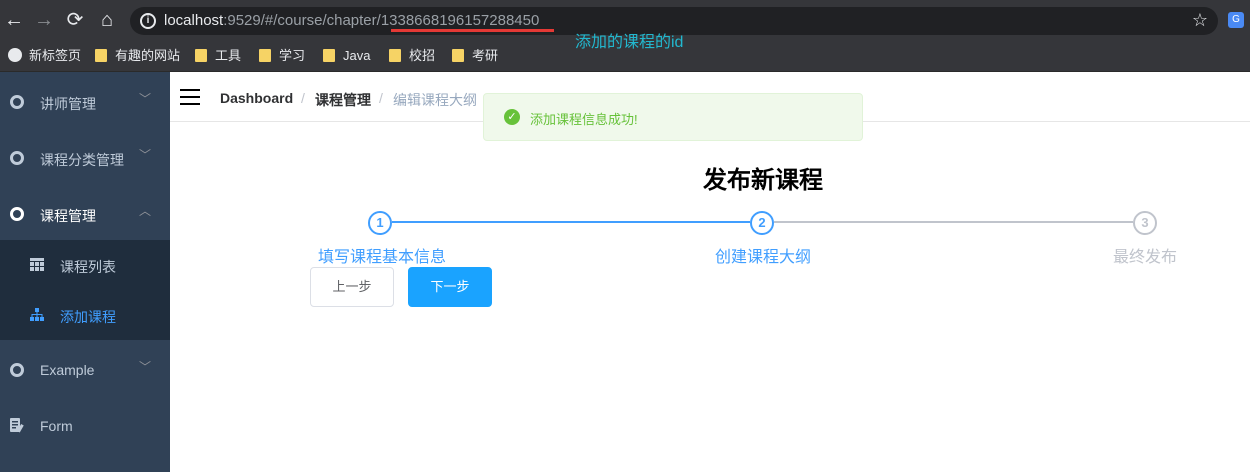  What do you see at coordinates (512, 117) in the screenshot?
I see `check-circle-icon: ✓` at bounding box center [512, 117].